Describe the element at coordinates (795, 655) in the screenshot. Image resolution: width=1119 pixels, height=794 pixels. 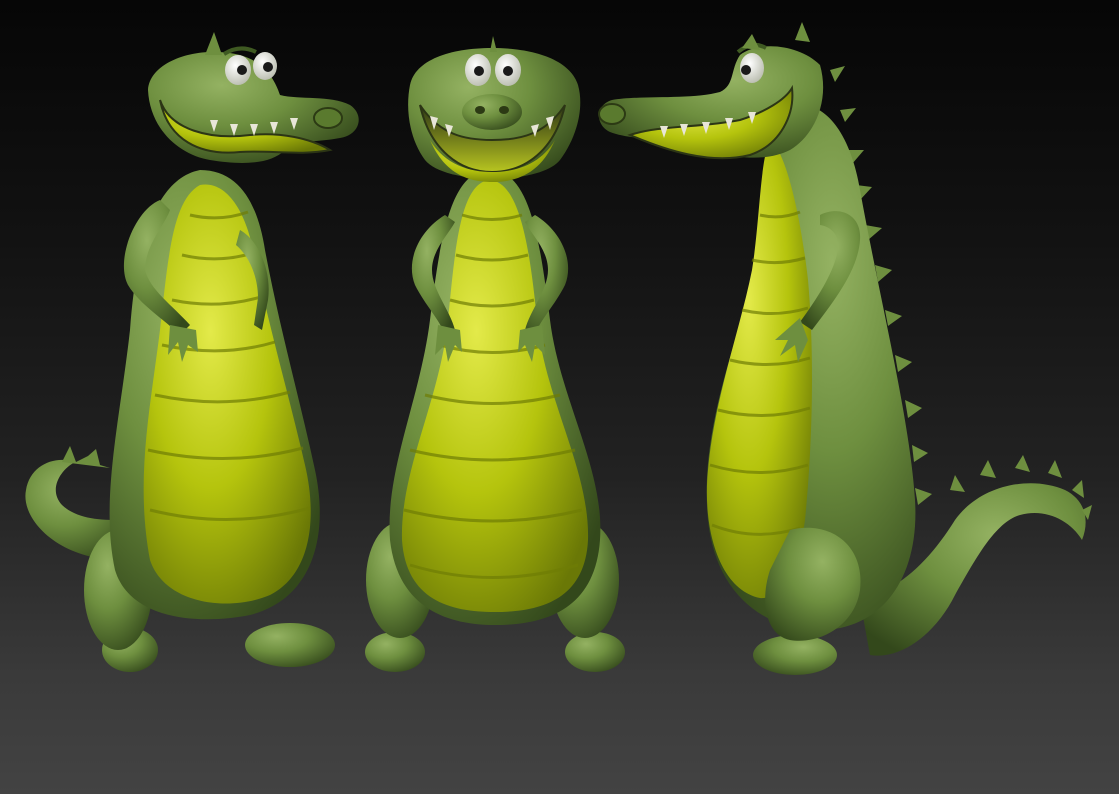
I see `front-foot` at that location.